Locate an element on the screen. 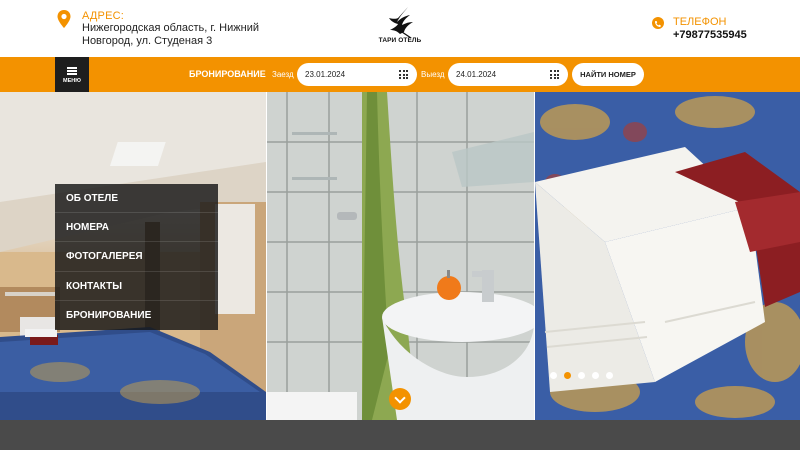 The image size is (800, 450). address-label: АДРЕС: is located at coordinates (103, 16).